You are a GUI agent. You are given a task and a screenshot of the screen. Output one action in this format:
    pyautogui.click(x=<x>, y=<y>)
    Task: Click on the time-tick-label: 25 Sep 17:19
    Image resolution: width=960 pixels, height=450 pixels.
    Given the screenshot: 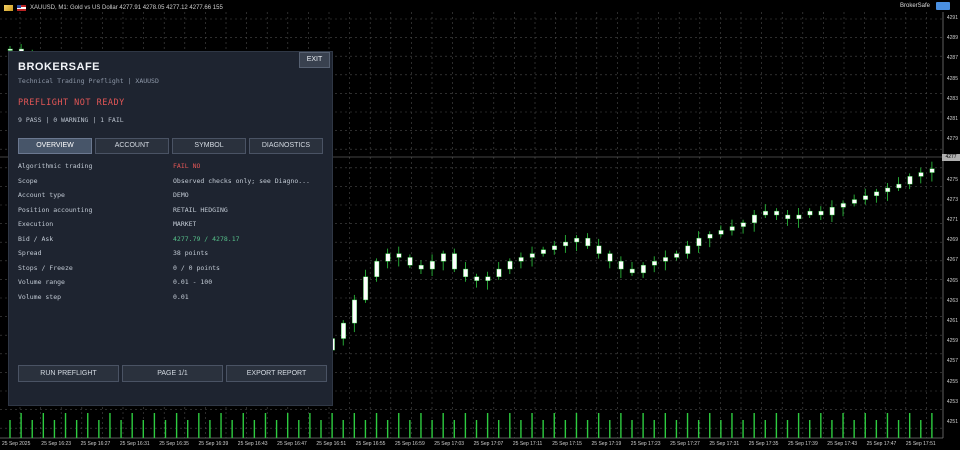 What is the action you would take?
    pyautogui.click(x=606, y=444)
    